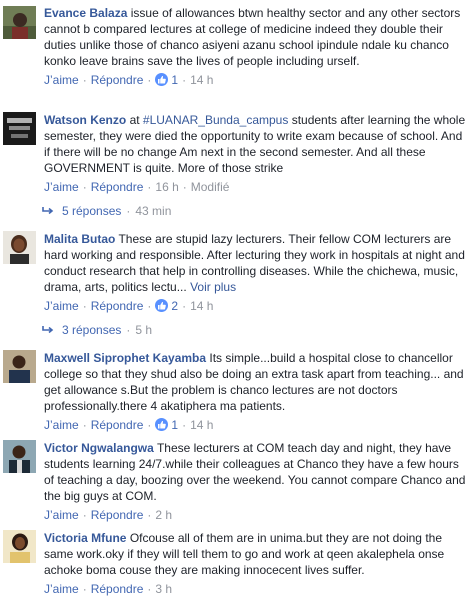  I want to click on comment-actions: J’aime · Répondre · 3 h, so click(255, 589).